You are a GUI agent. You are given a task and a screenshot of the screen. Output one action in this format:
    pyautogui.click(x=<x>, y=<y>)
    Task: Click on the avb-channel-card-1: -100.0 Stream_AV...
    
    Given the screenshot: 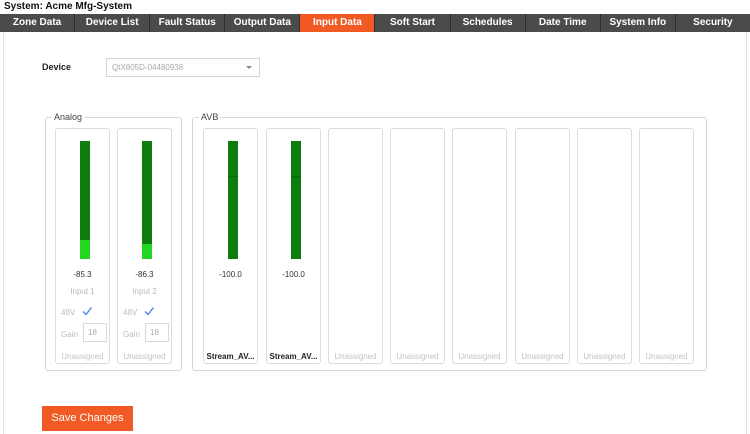 What is the action you would take?
    pyautogui.click(x=230, y=246)
    